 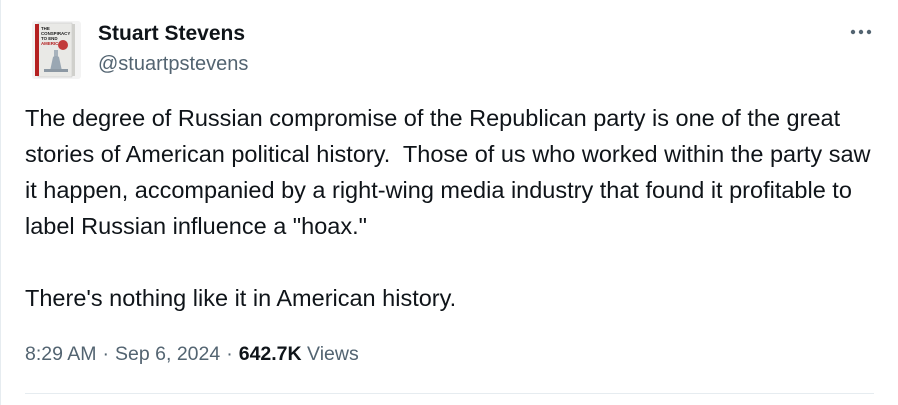 What do you see at coordinates (333, 354) in the screenshot?
I see `views-label: Views` at bounding box center [333, 354].